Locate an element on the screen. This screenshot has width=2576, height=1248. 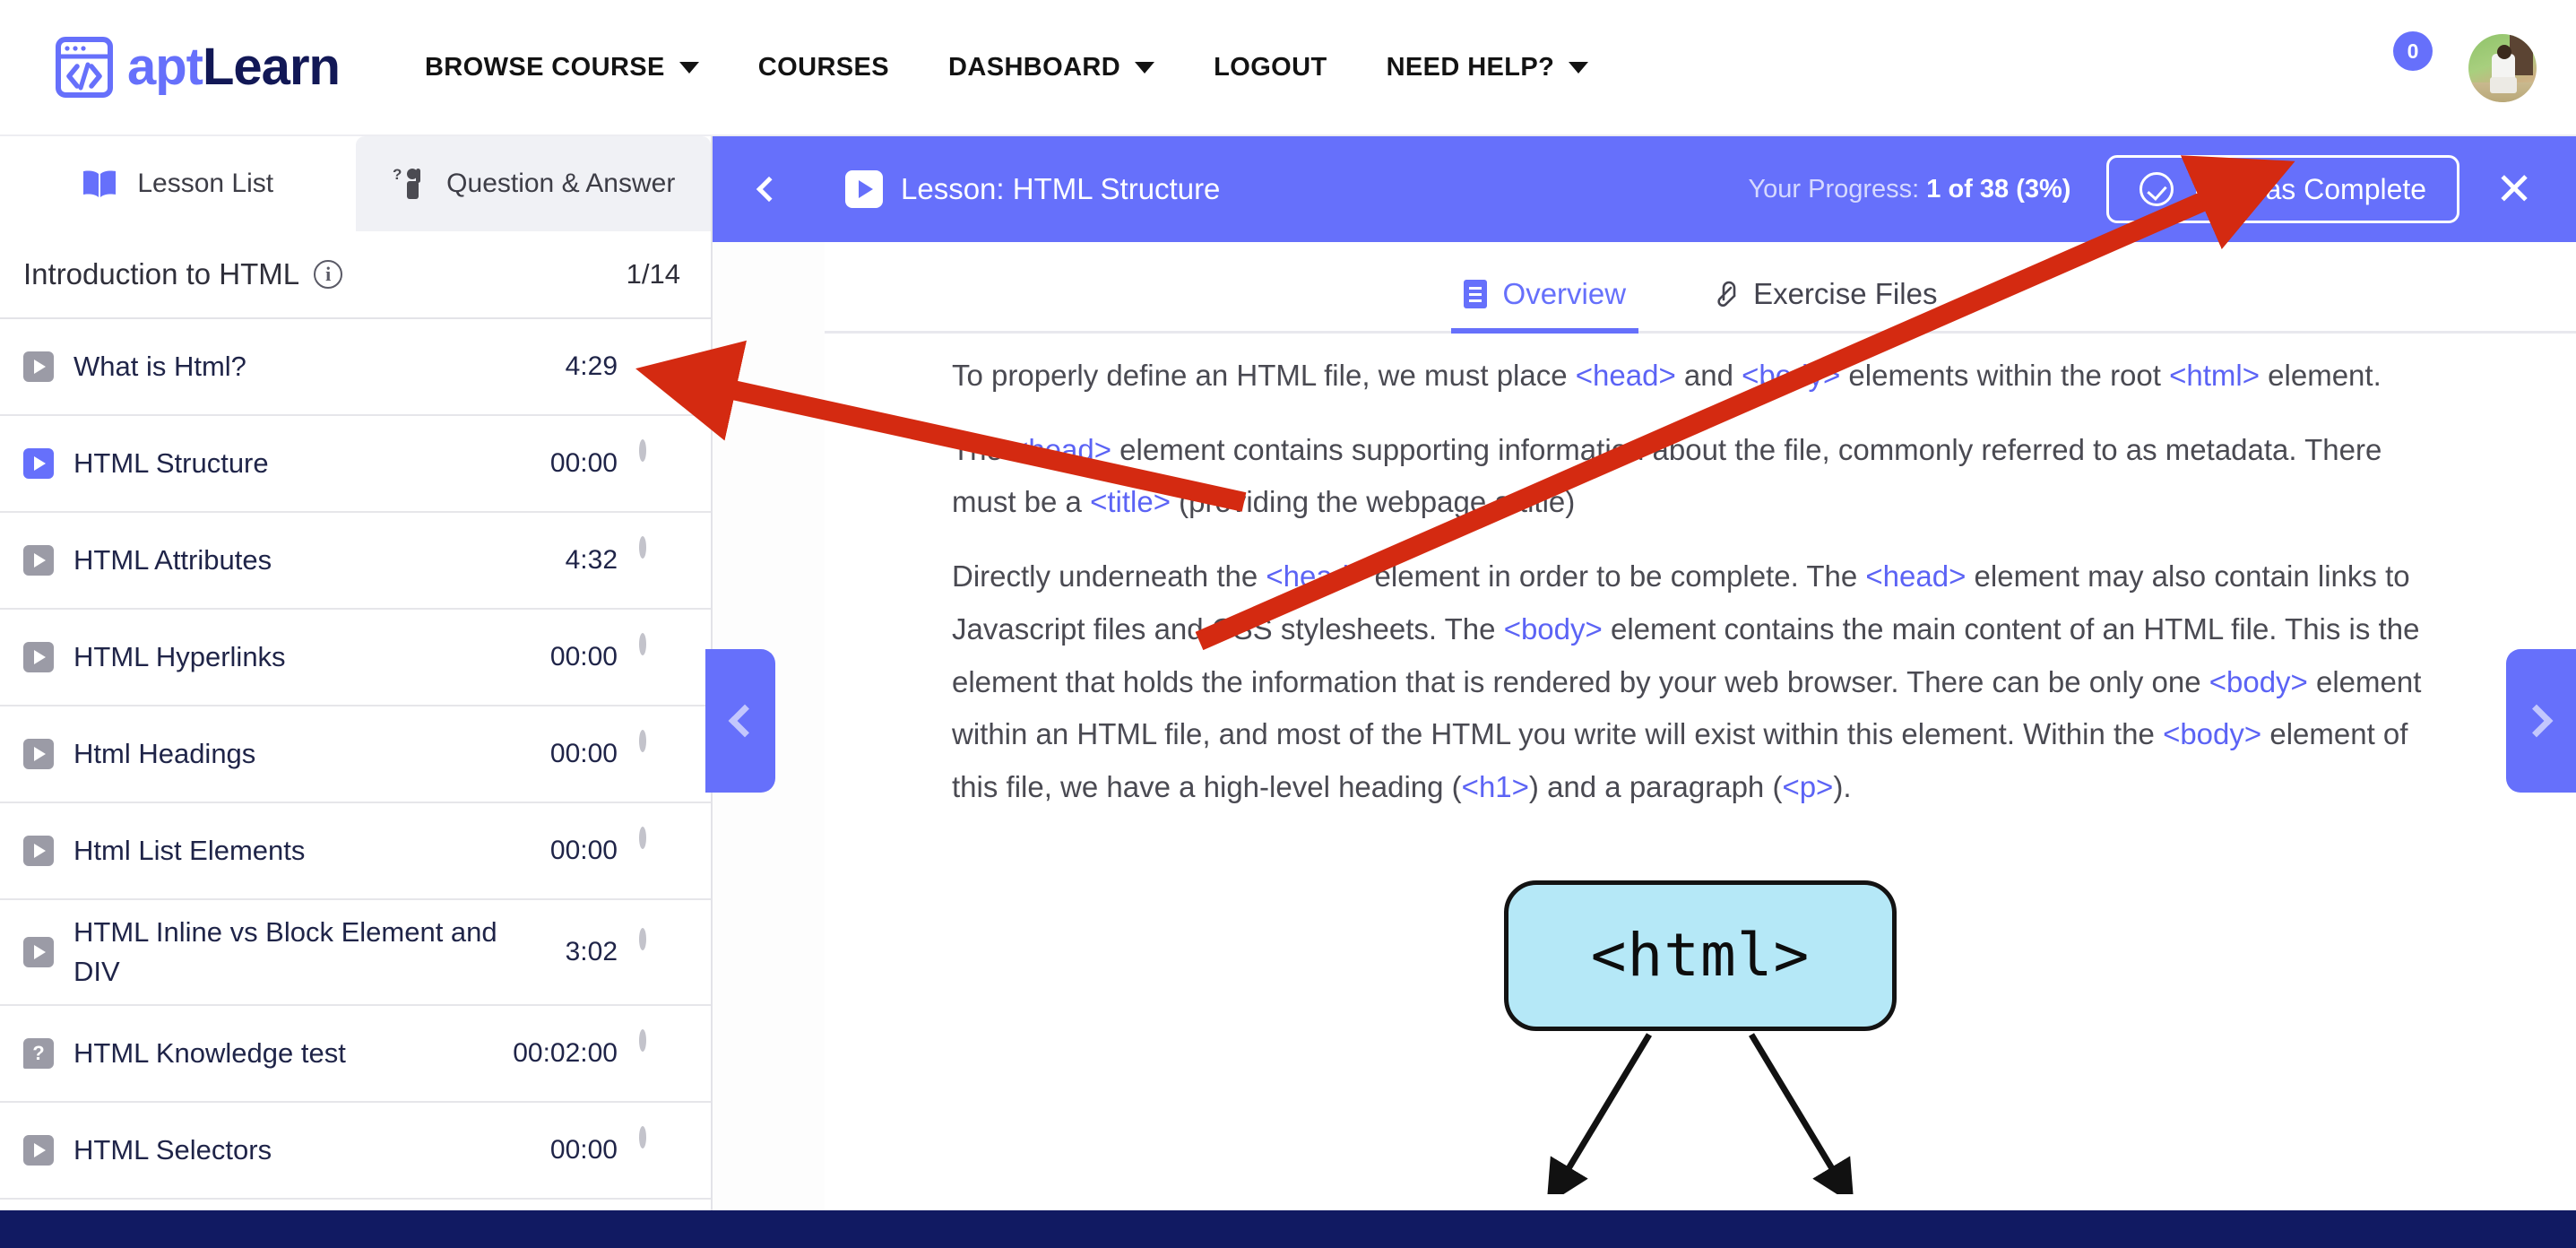
diagram-connectors is located at coordinates (1700, 1113).